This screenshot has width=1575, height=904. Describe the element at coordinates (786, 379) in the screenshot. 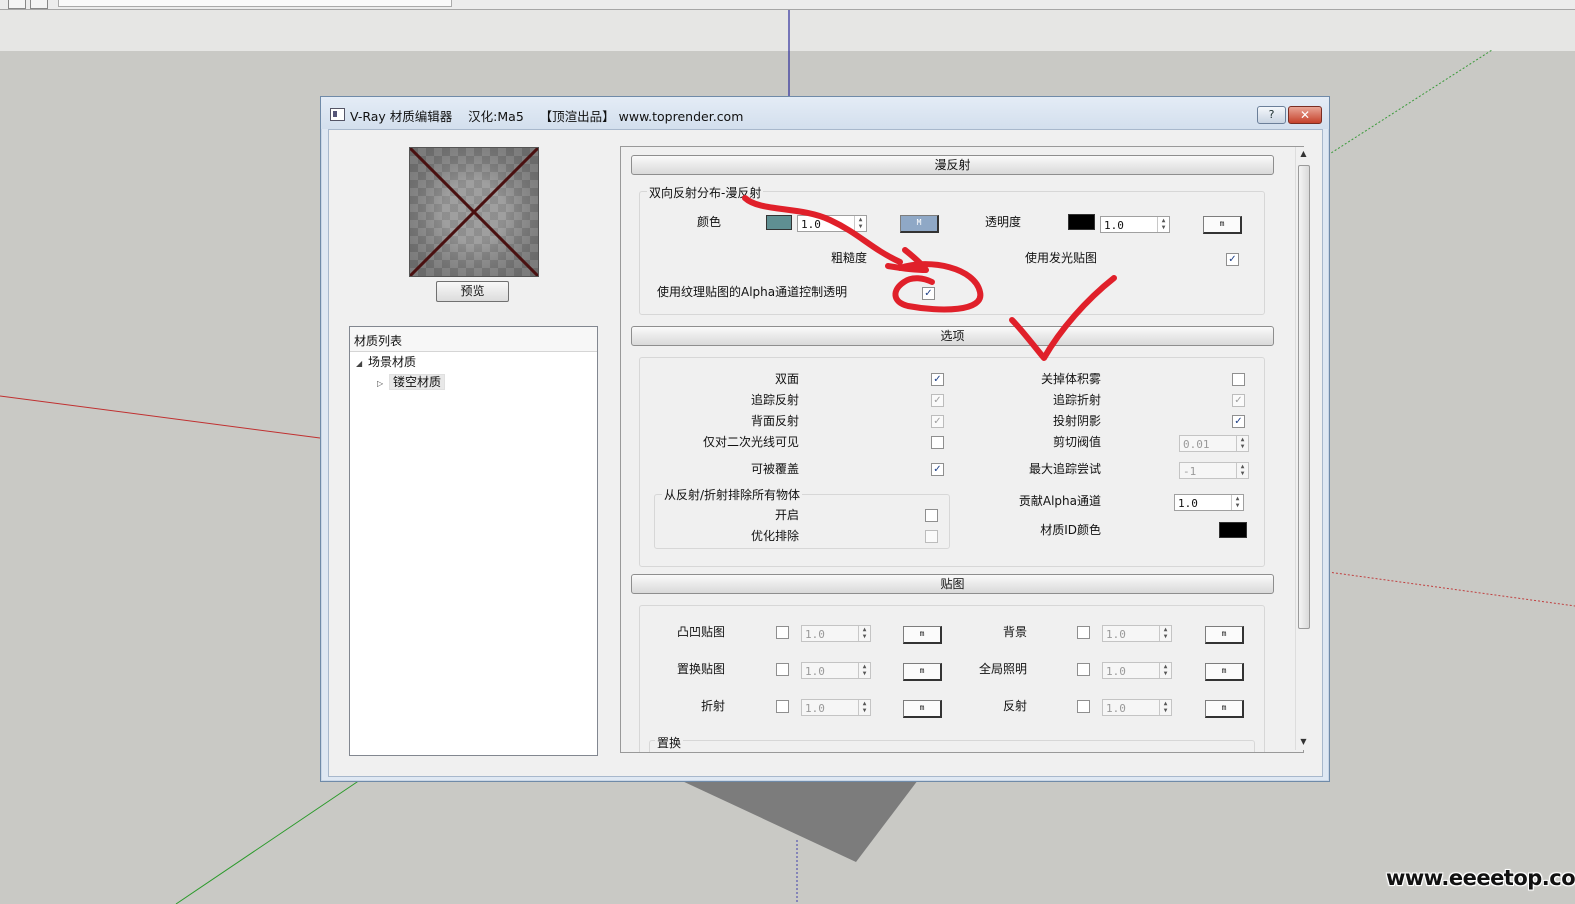

I see `option-label: 双面` at that location.